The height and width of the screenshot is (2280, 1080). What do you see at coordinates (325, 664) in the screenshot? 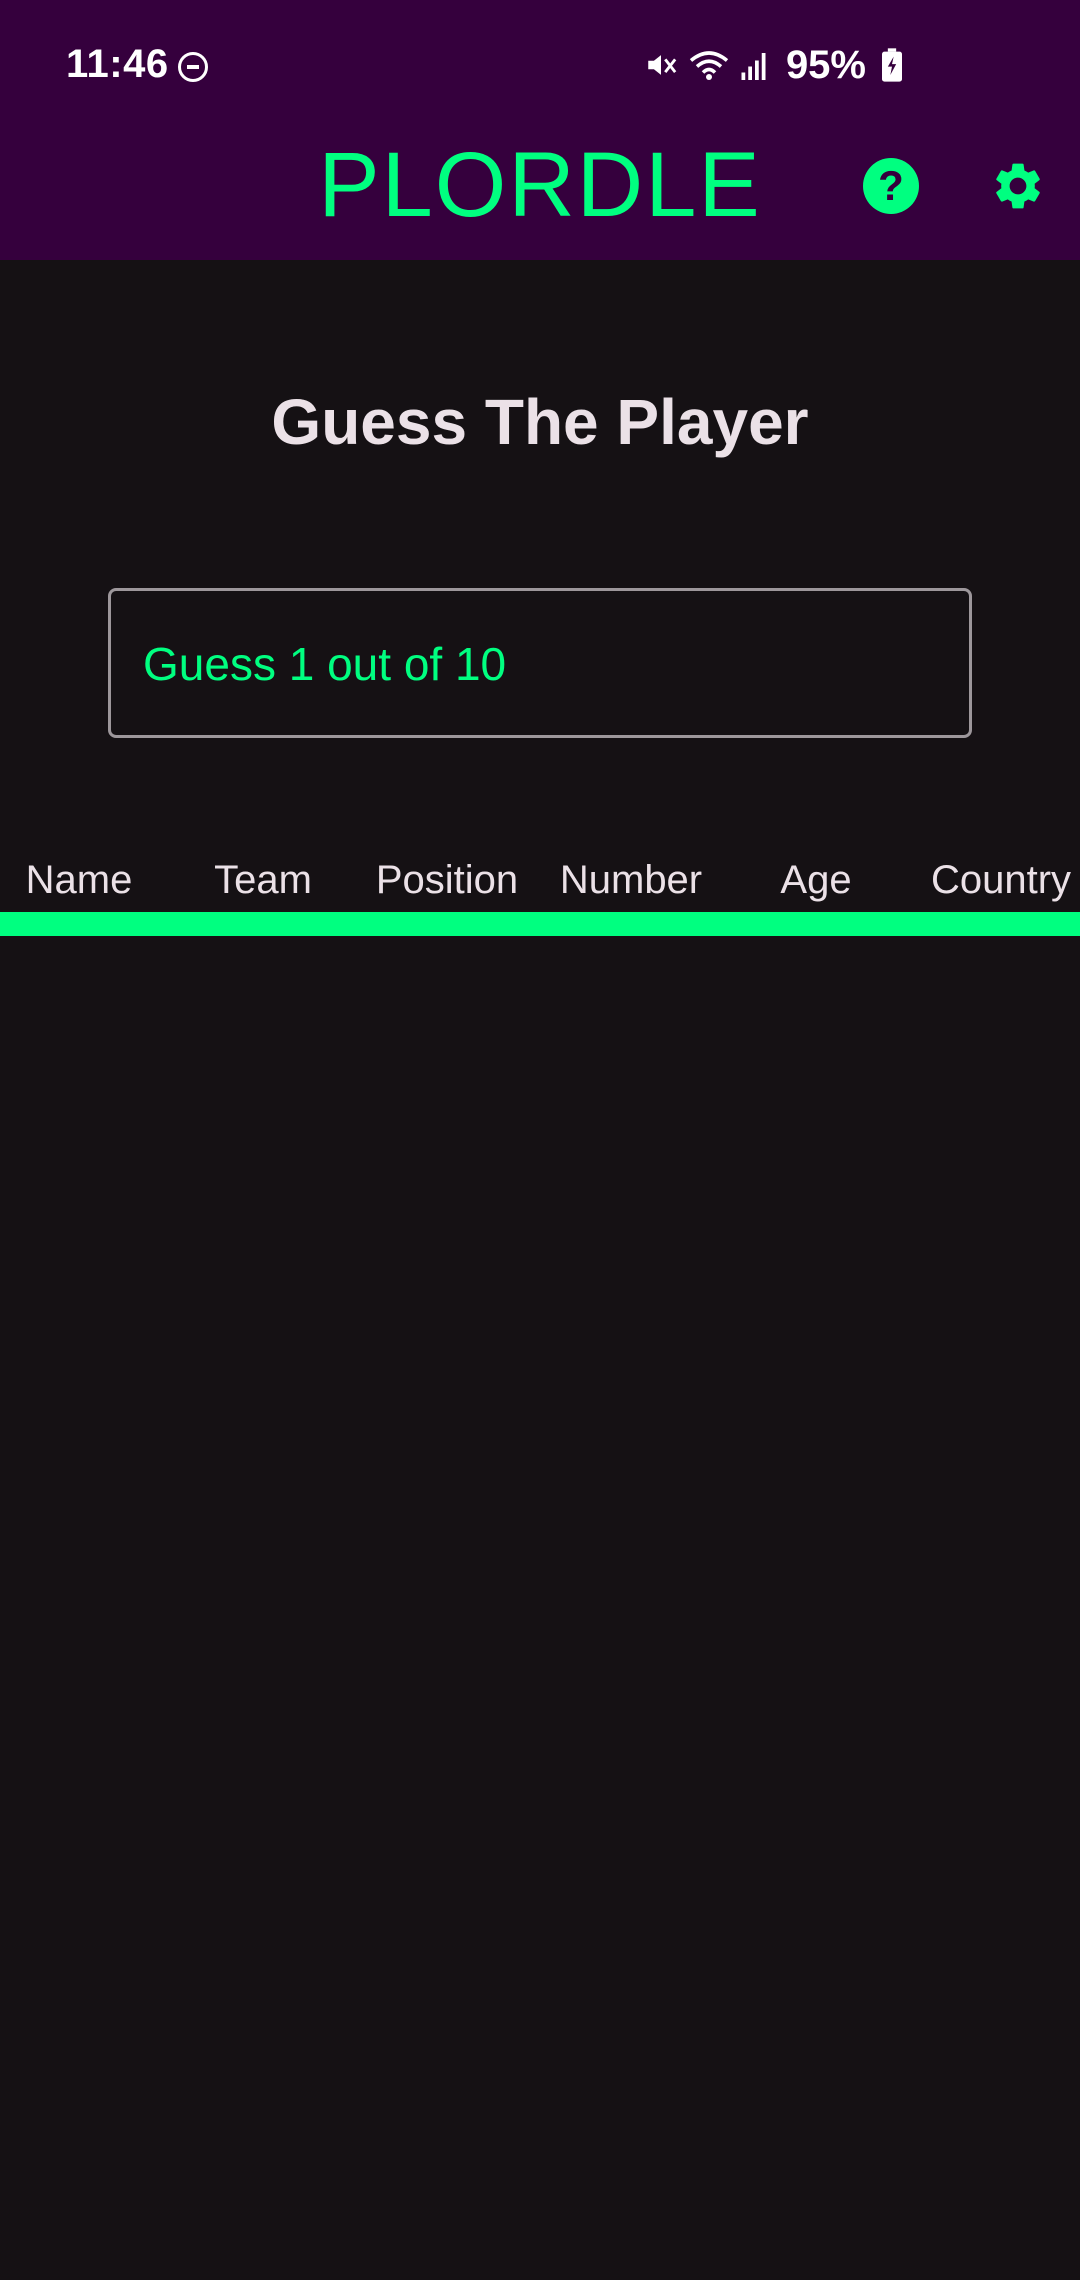
I see `guess-counter: Guess 1 out of 10` at bounding box center [325, 664].